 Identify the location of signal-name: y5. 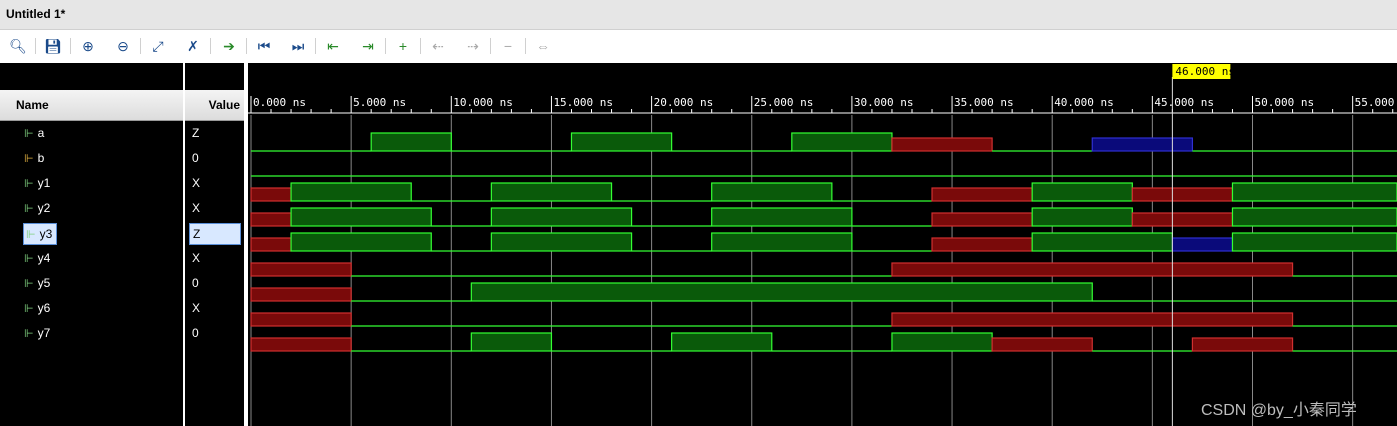
(44, 283).